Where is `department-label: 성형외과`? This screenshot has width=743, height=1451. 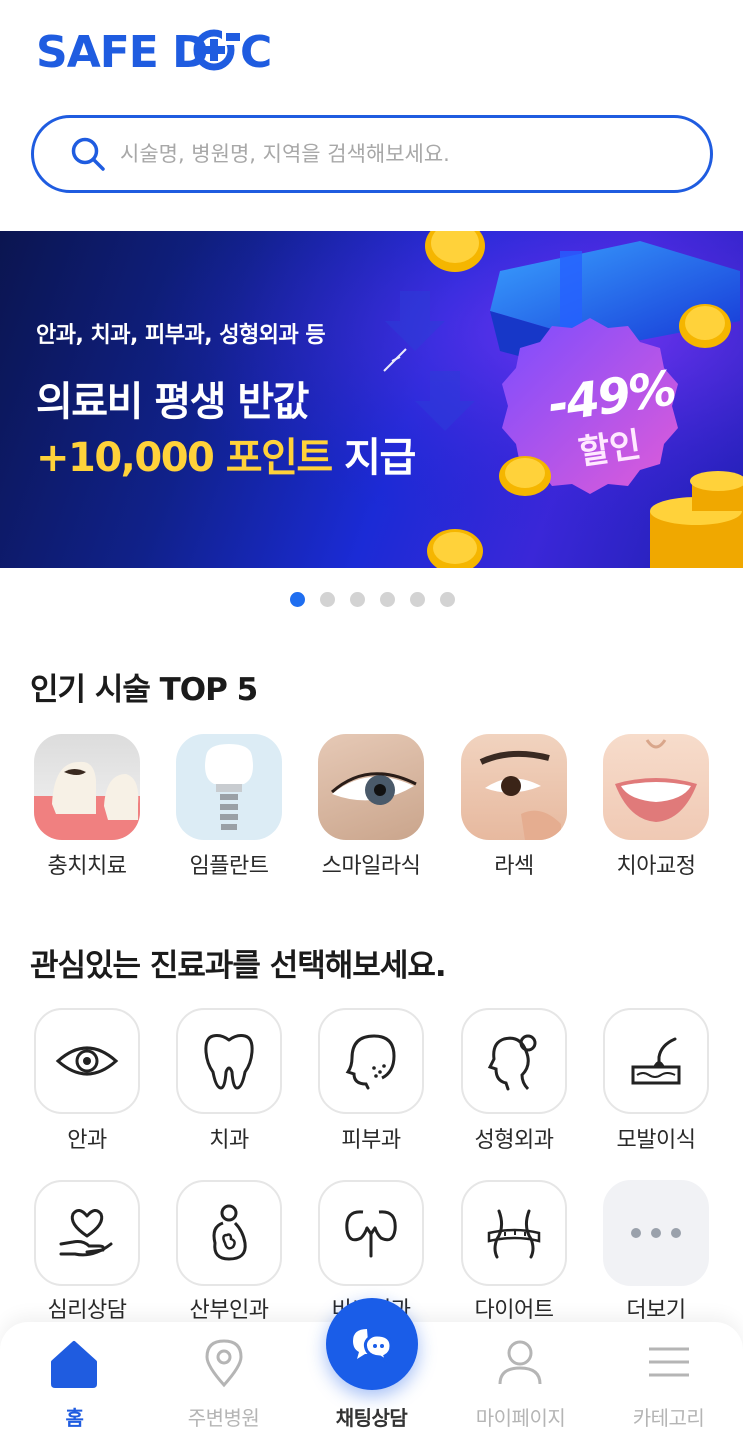
department-label: 성형외과 is located at coordinates (514, 1140).